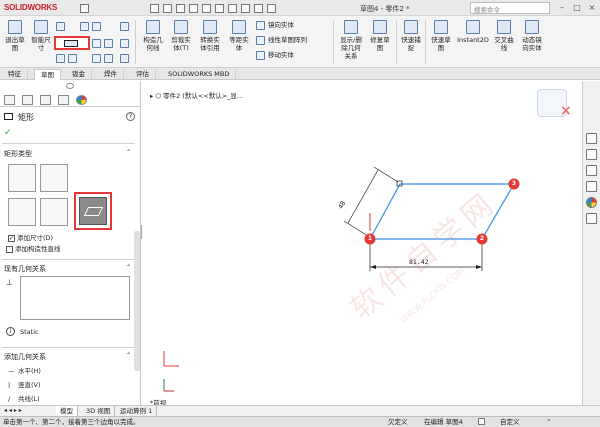 Image resolution: width=600 pixels, height=427 pixels. Describe the element at coordinates (245, 8) in the screenshot. I see `rebuild-icon` at that location.